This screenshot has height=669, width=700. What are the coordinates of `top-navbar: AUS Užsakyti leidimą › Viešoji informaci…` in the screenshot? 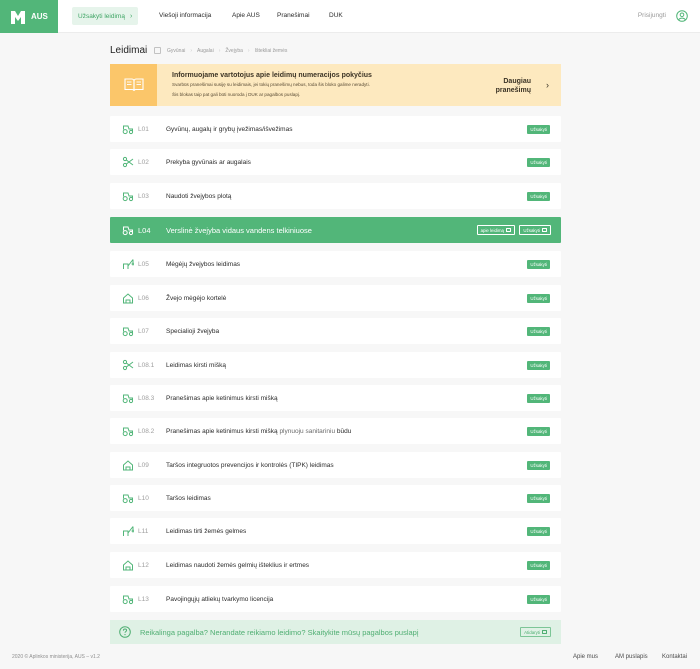 It's located at (350, 16).